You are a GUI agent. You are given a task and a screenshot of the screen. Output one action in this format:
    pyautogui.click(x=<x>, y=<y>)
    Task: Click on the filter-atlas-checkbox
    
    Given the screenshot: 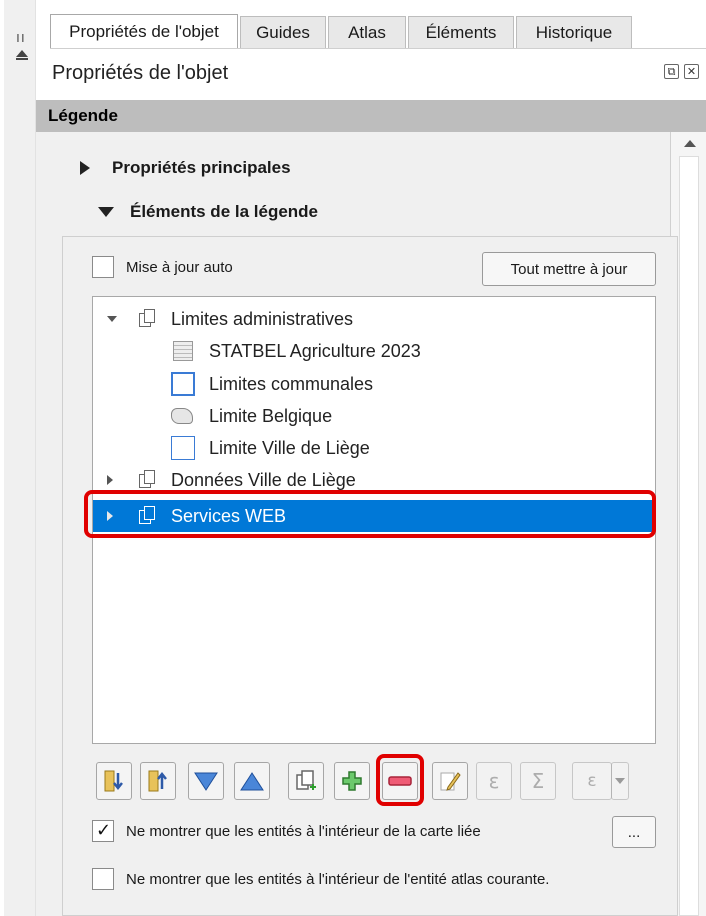 What is the action you would take?
    pyautogui.click(x=103, y=879)
    